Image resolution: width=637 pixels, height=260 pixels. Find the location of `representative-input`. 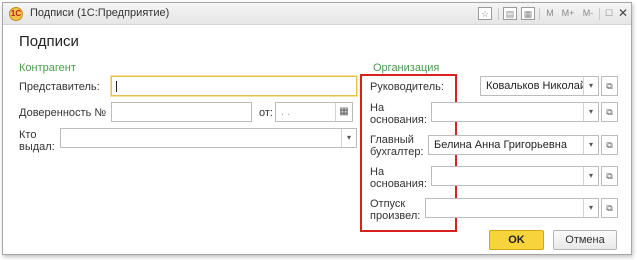

representative-input is located at coordinates (234, 86).